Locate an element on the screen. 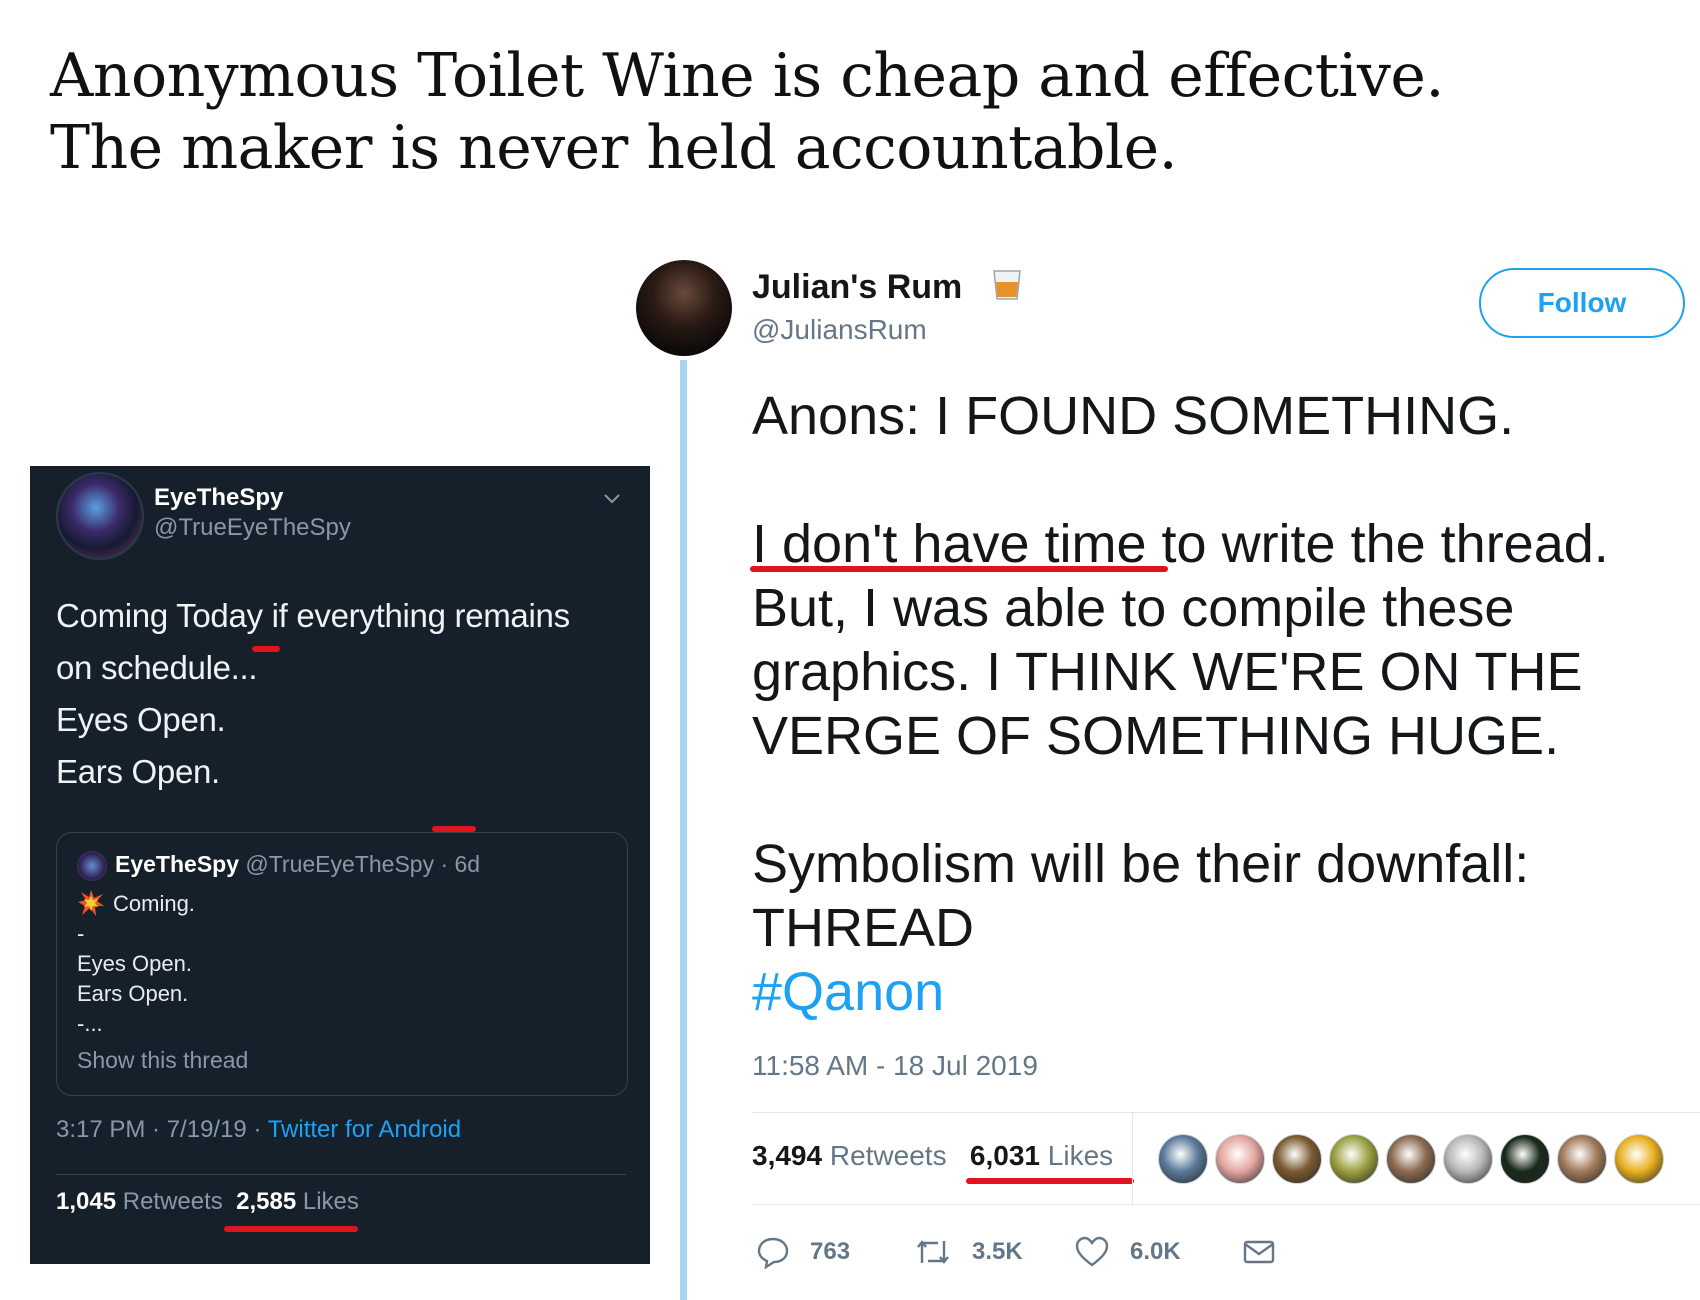  quoted-meta: @TrueEyeTheSpy · 6d is located at coordinates (363, 864).